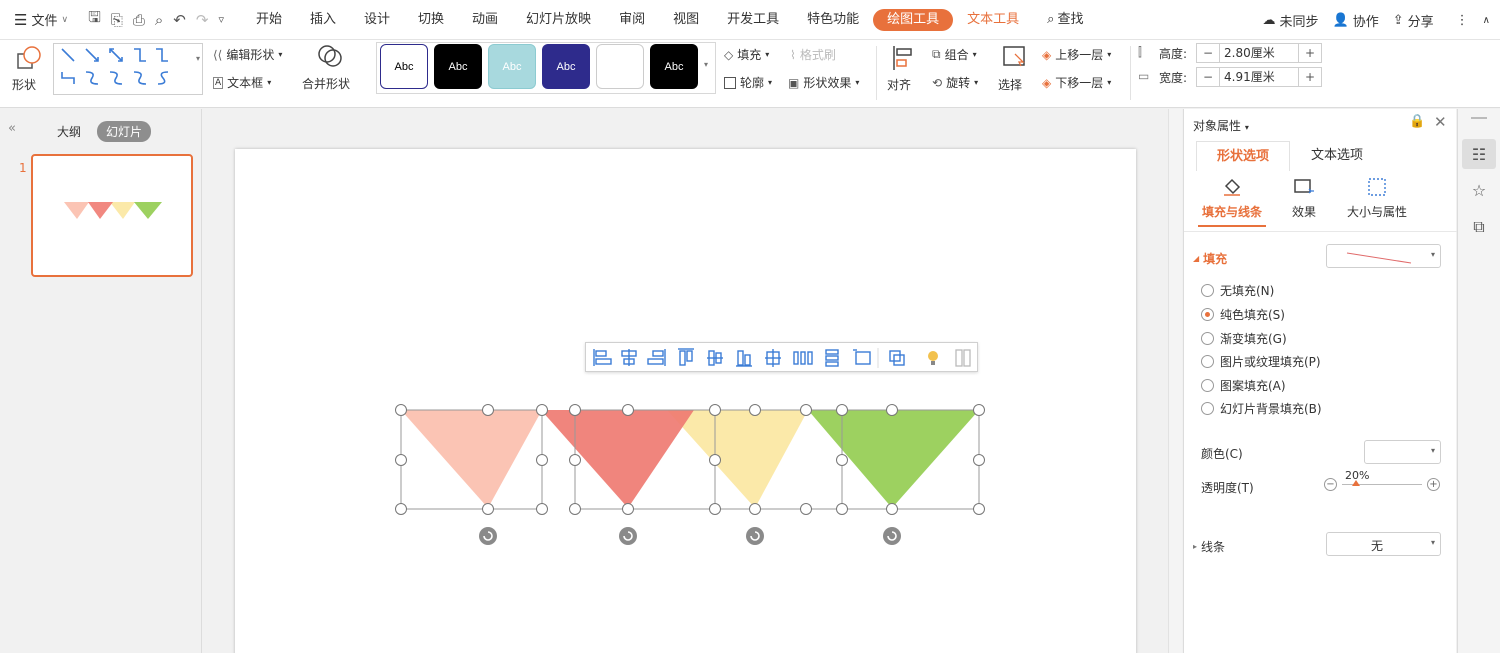  What do you see at coordinates (1383, 256) in the screenshot?
I see `fill-preset-dropdown: ▾` at bounding box center [1383, 256].